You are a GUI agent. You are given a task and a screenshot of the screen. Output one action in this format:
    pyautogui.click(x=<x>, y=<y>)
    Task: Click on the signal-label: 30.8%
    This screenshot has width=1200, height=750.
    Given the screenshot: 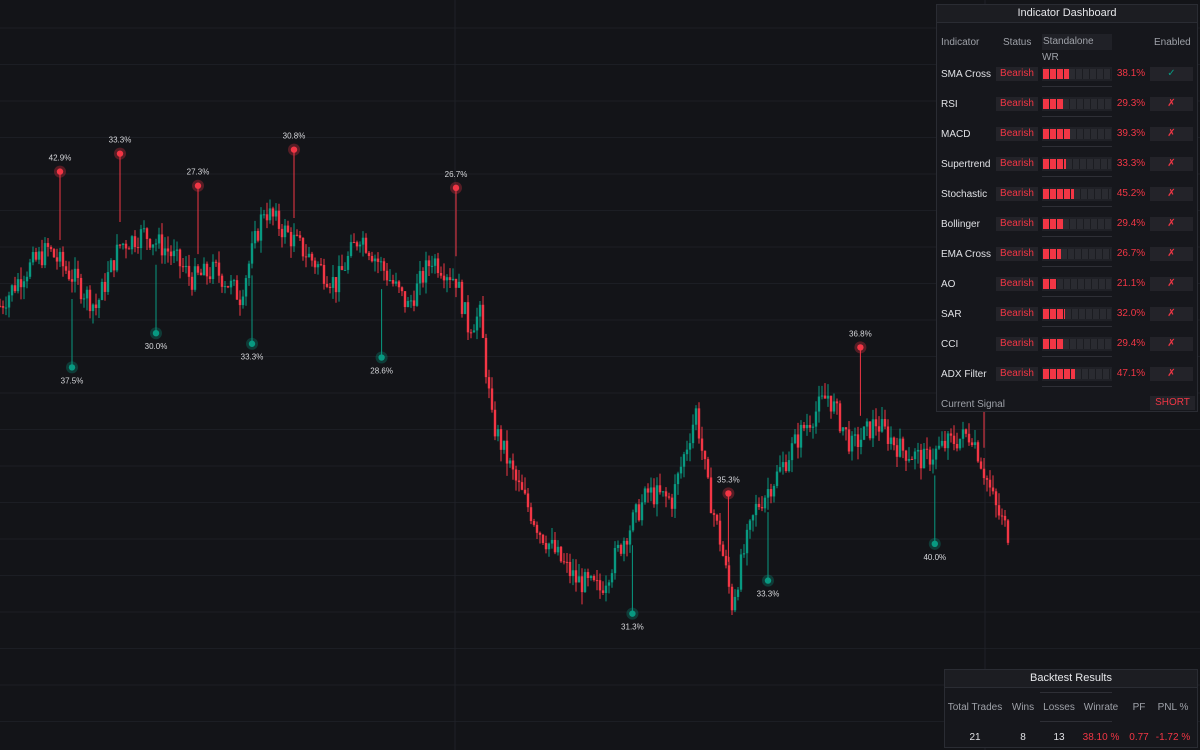 What is the action you would take?
    pyautogui.click(x=294, y=136)
    